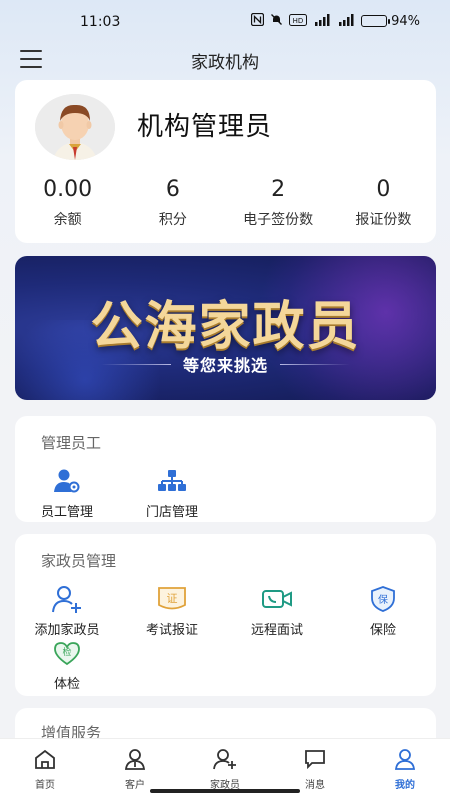 The width and height of the screenshot is (450, 800). What do you see at coordinates (100, 22) in the screenshot?
I see `status-time: 11:03` at bounding box center [100, 22].